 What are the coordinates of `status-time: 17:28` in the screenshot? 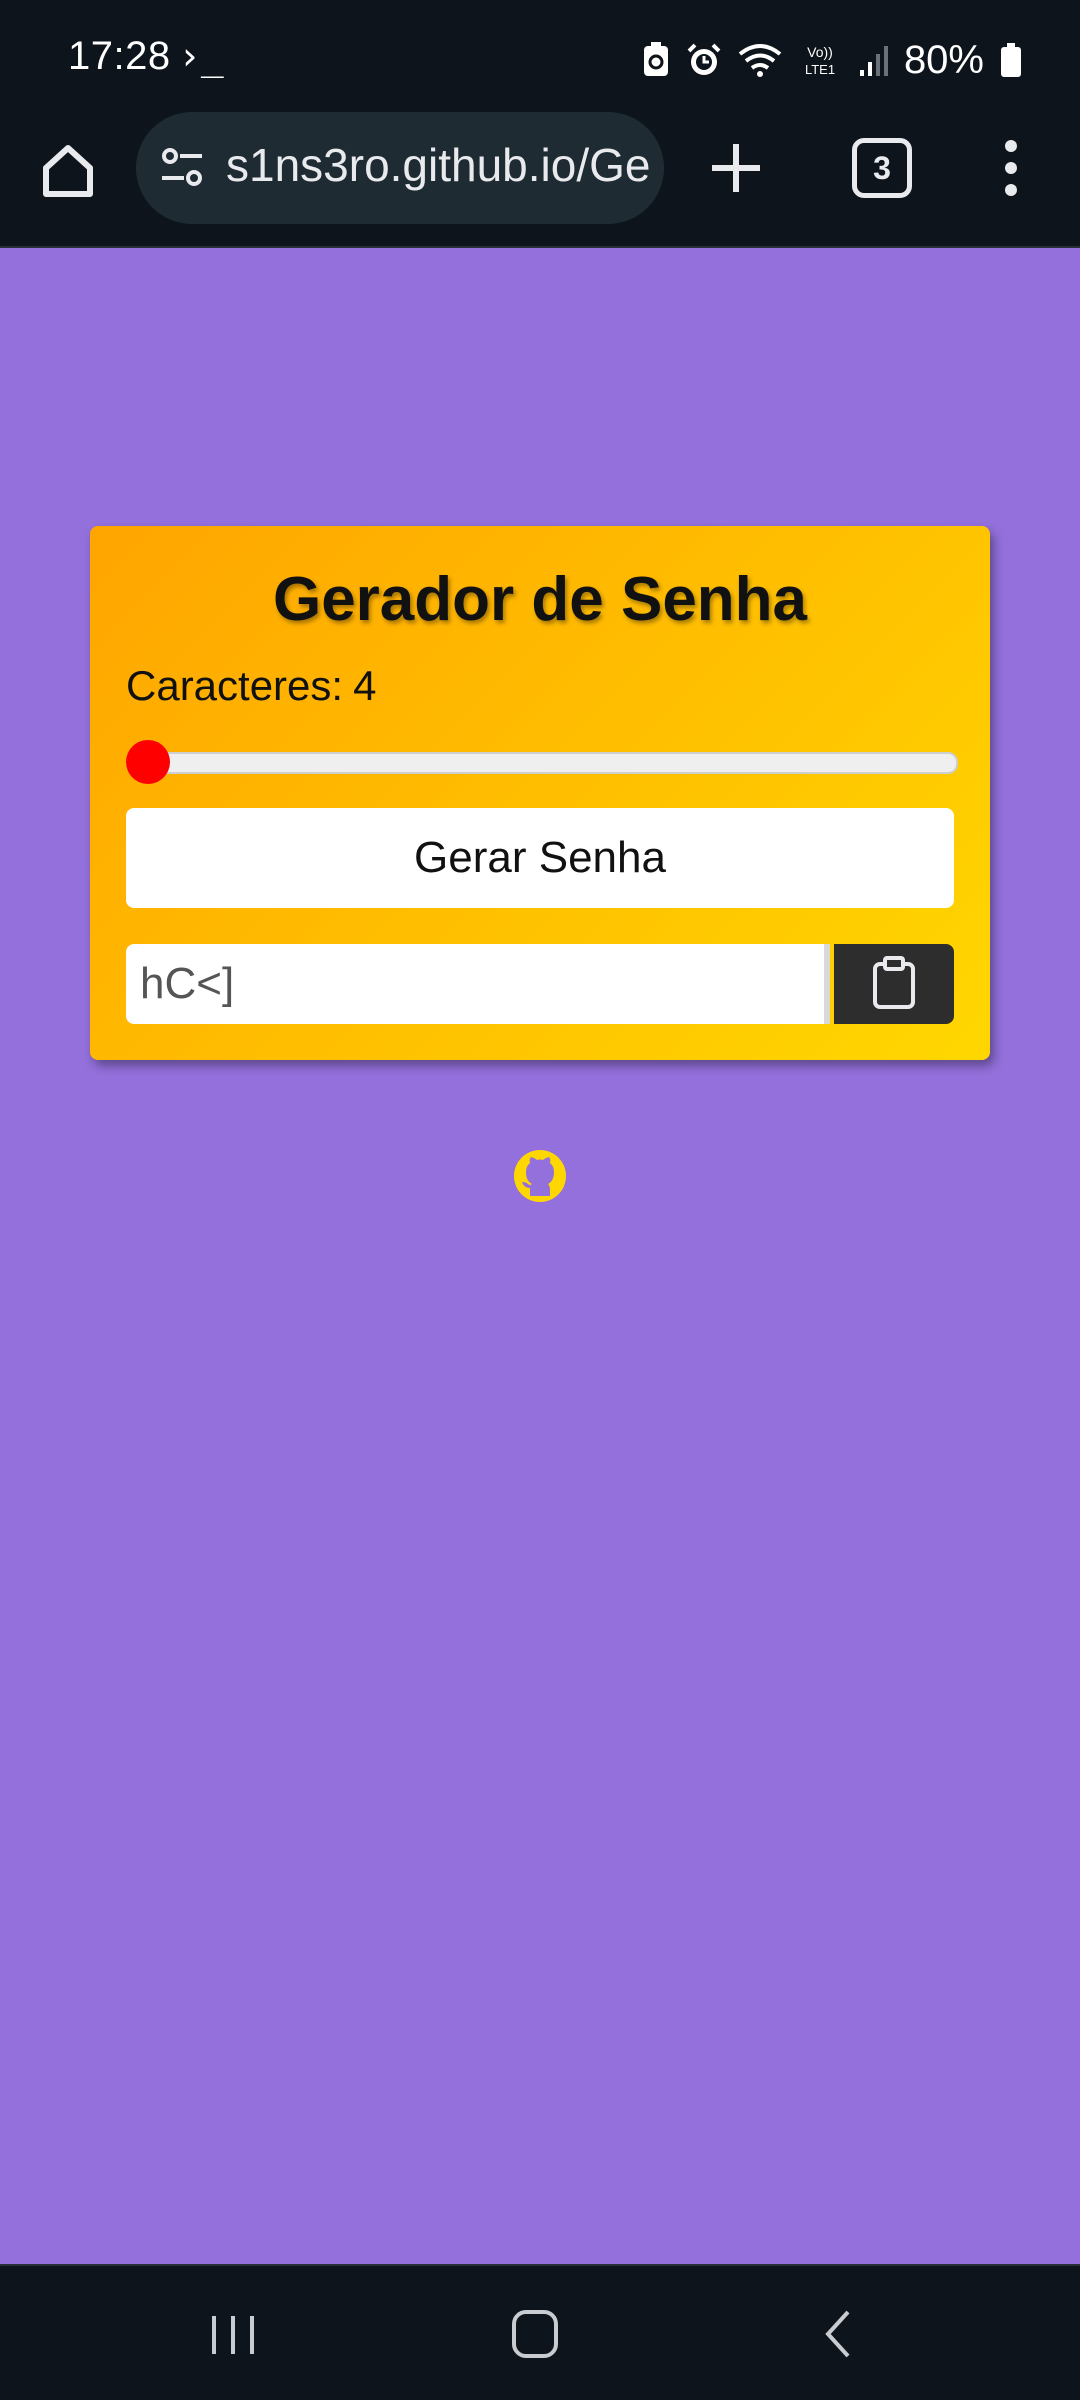 It's located at (119, 56).